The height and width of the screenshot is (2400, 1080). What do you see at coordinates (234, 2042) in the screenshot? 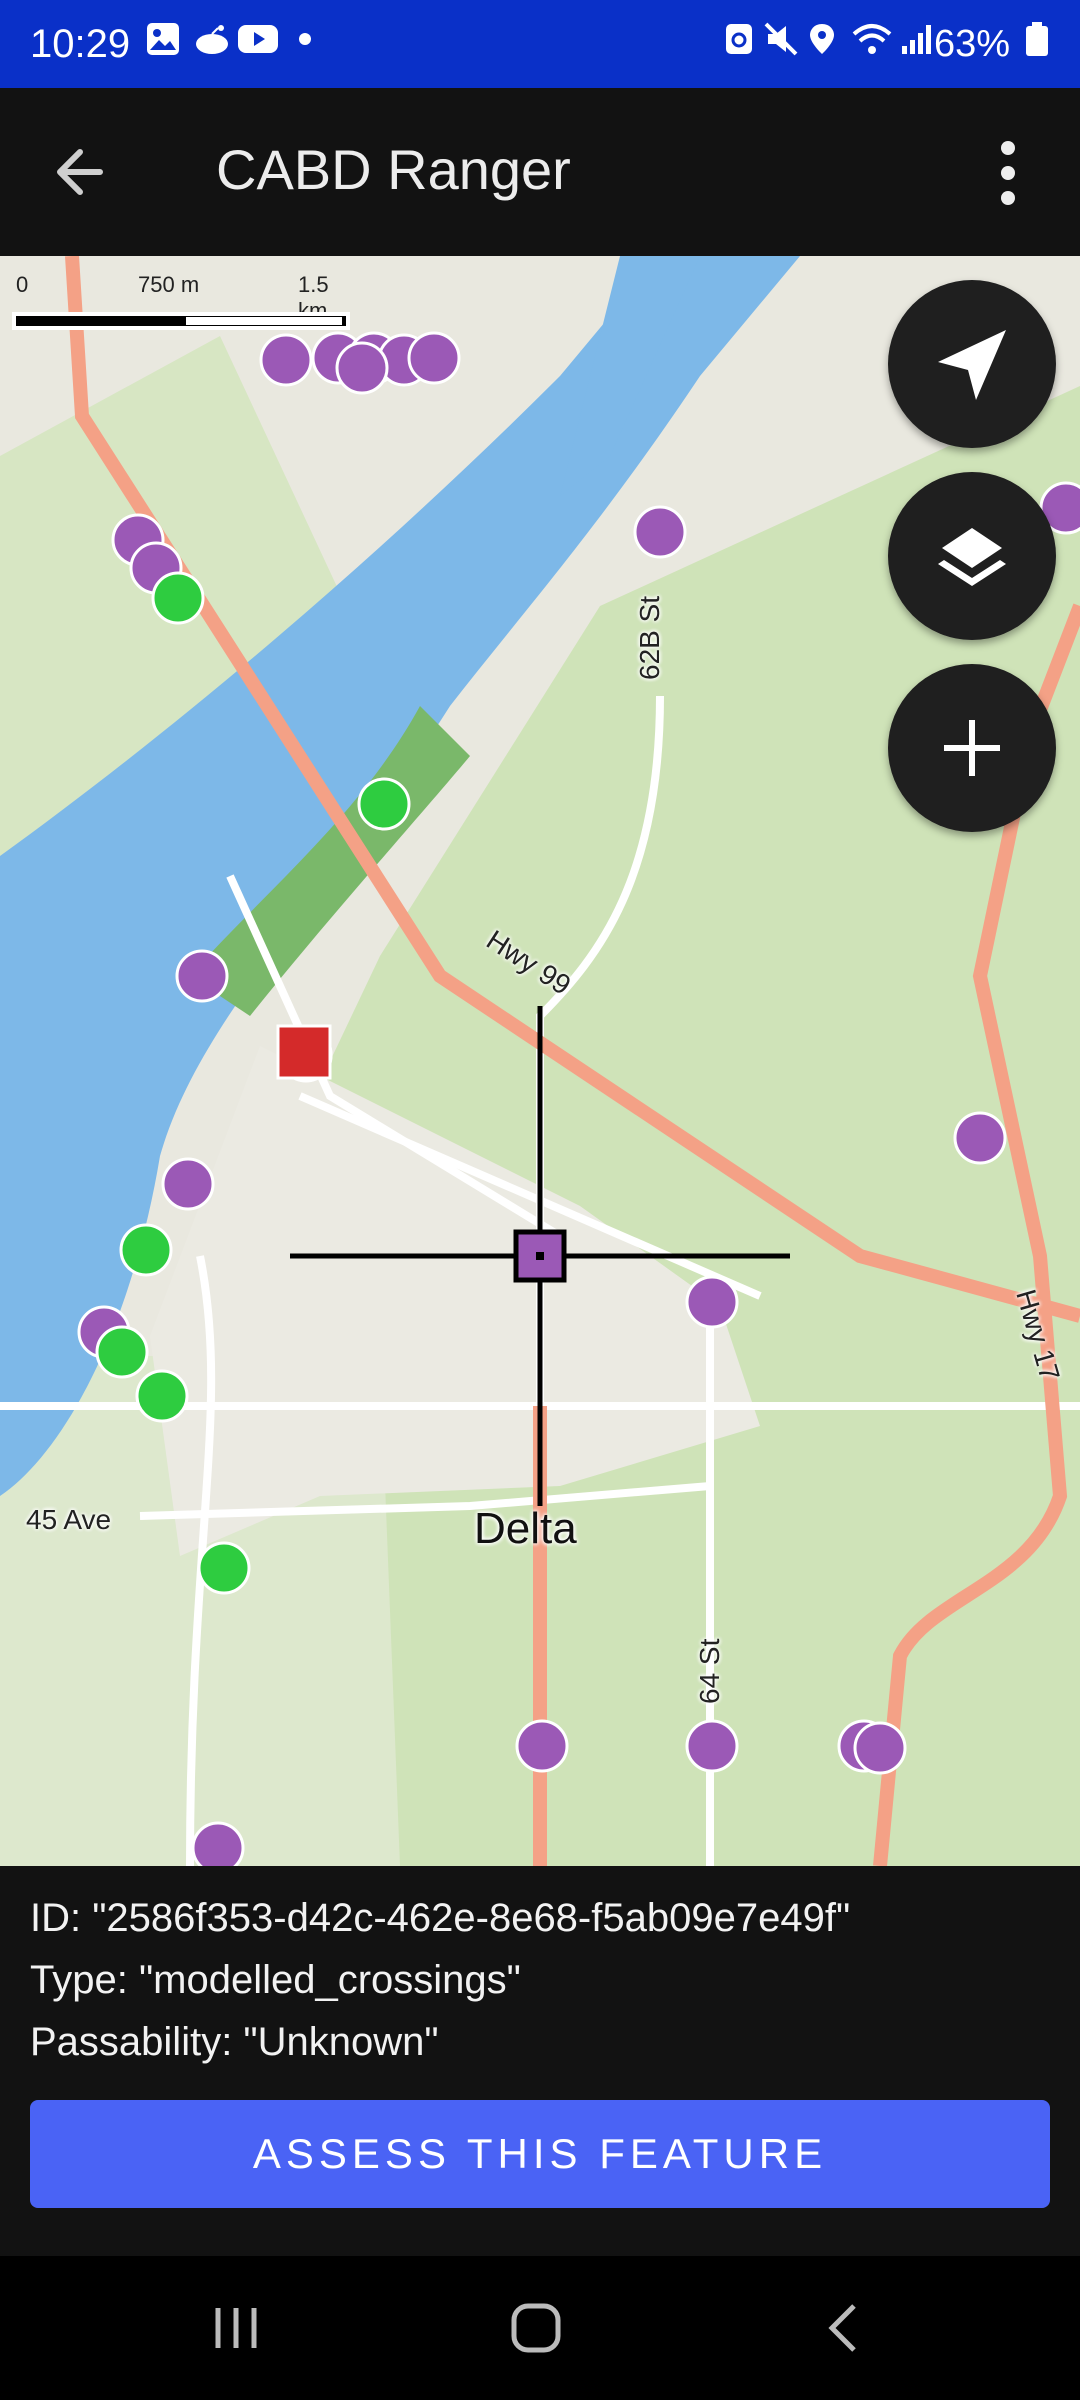
I see `feature-passability: Passability: "Unknown"` at bounding box center [234, 2042].